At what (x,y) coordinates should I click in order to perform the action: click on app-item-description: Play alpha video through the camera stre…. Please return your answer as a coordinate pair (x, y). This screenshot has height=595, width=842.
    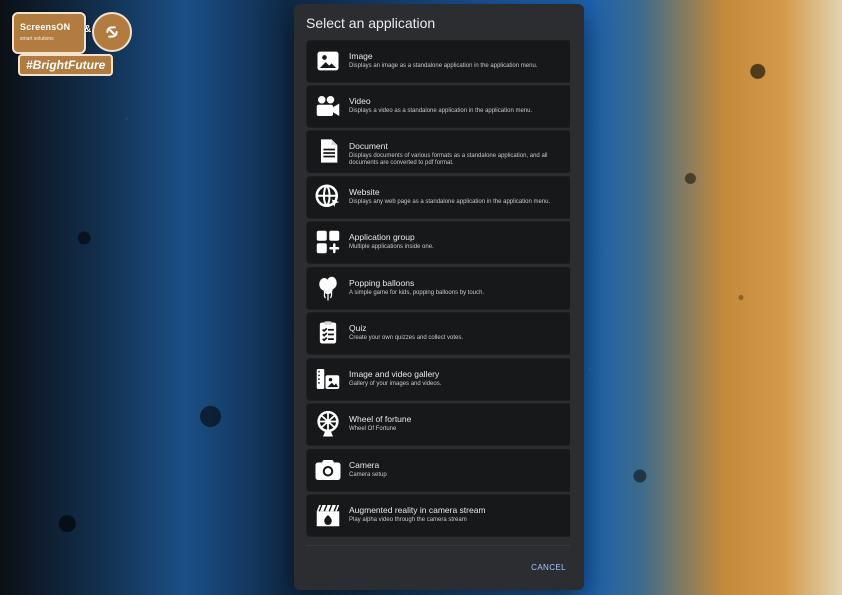
    Looking at the image, I should click on (408, 520).